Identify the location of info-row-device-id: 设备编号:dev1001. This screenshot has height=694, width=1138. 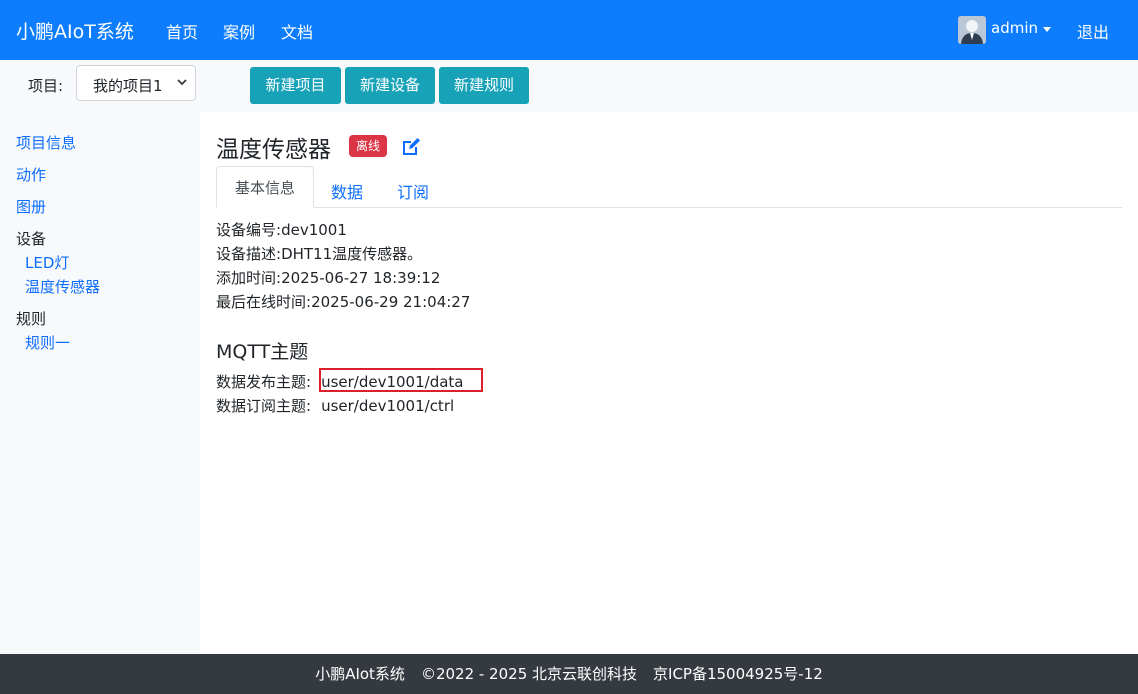
(281, 229).